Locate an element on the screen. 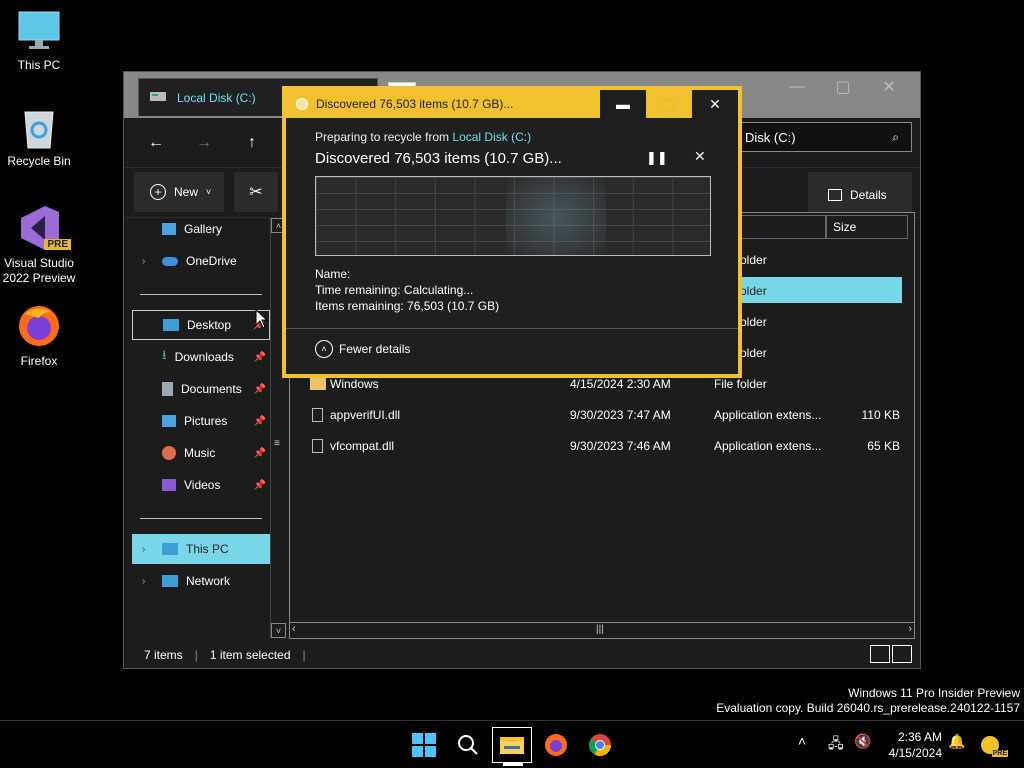  sidebar-item-label: Network is located at coordinates (208, 581).